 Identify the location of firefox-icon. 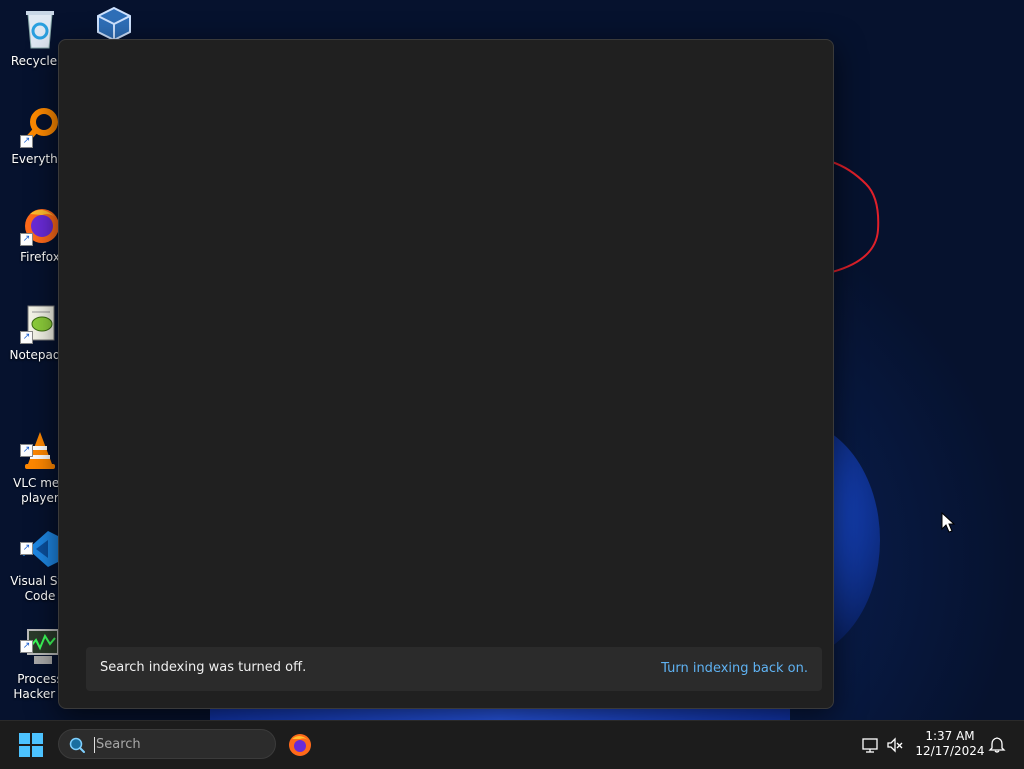
(300, 745).